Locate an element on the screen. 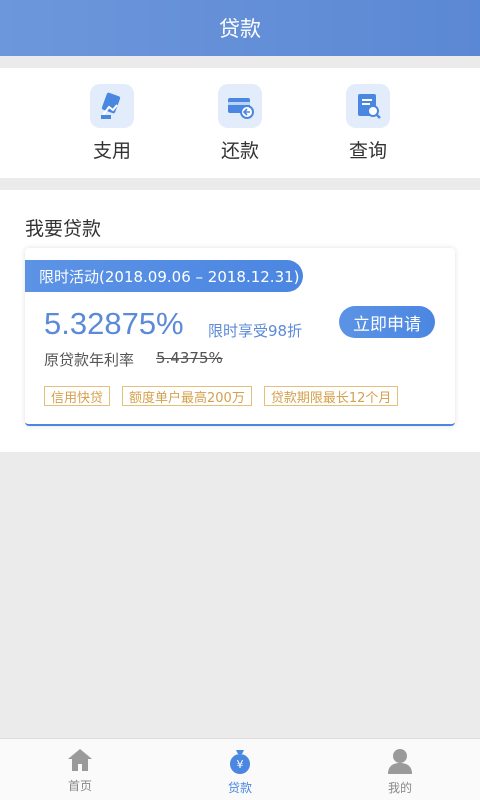 The image size is (480, 800). original-rate-label: 原贷款年利率 is located at coordinates (89, 360).